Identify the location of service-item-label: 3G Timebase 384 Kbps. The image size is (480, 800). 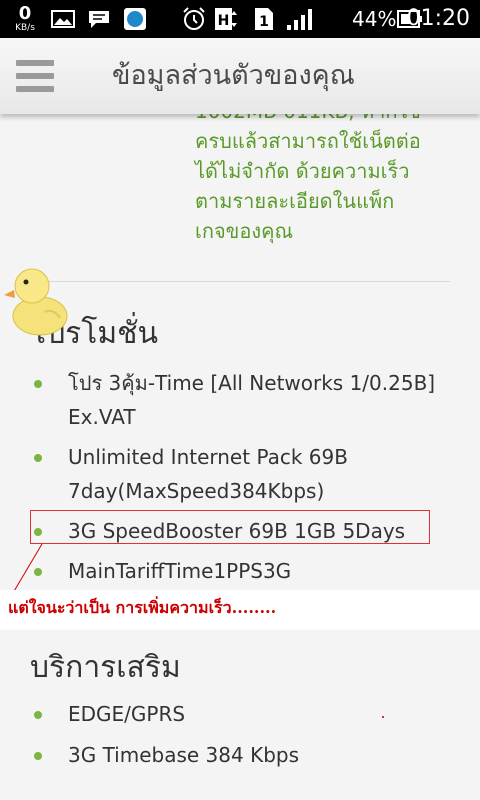
(184, 755).